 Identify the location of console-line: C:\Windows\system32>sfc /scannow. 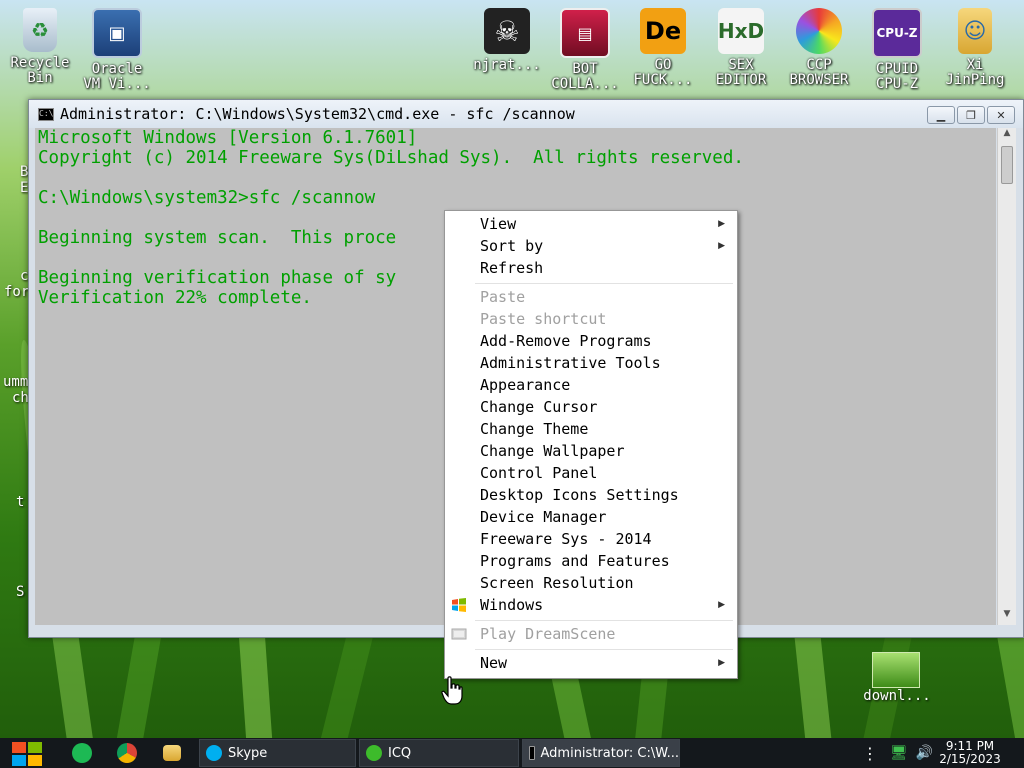
(207, 198).